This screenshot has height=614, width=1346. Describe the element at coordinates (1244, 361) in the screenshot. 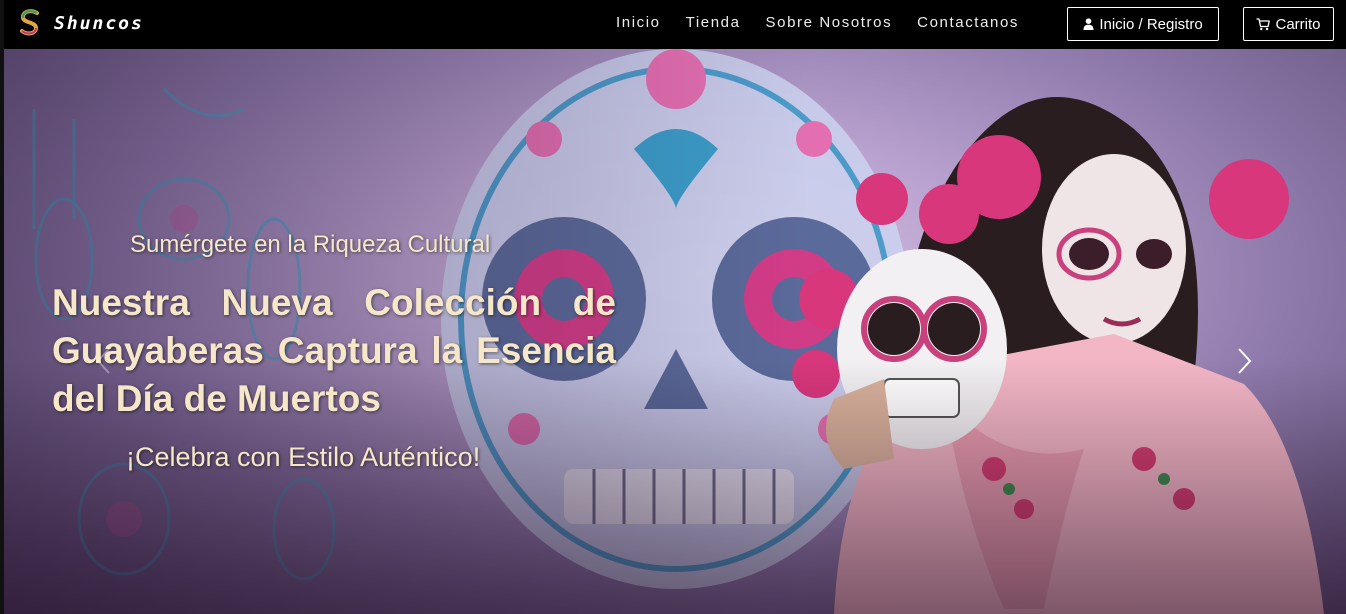

I see `chevron-right-icon` at that location.